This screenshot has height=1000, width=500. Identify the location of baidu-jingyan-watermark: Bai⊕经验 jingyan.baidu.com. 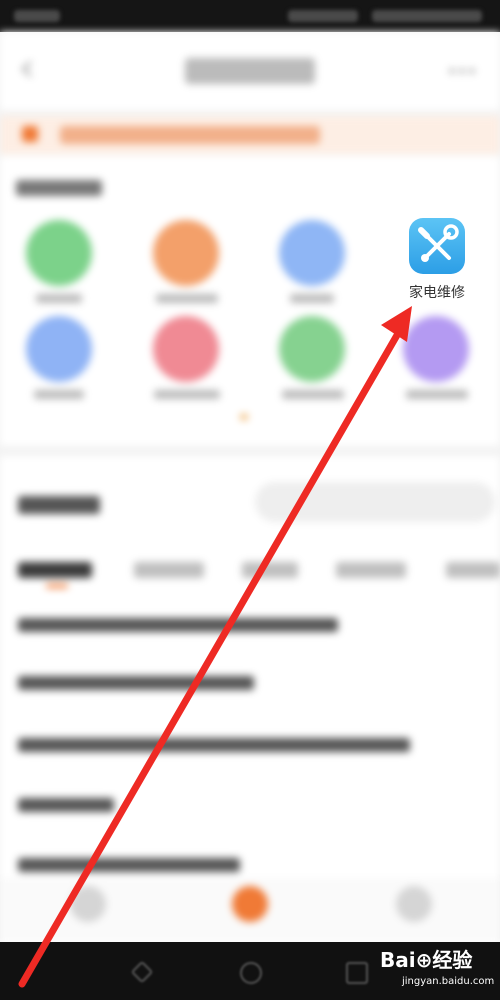
(437, 971).